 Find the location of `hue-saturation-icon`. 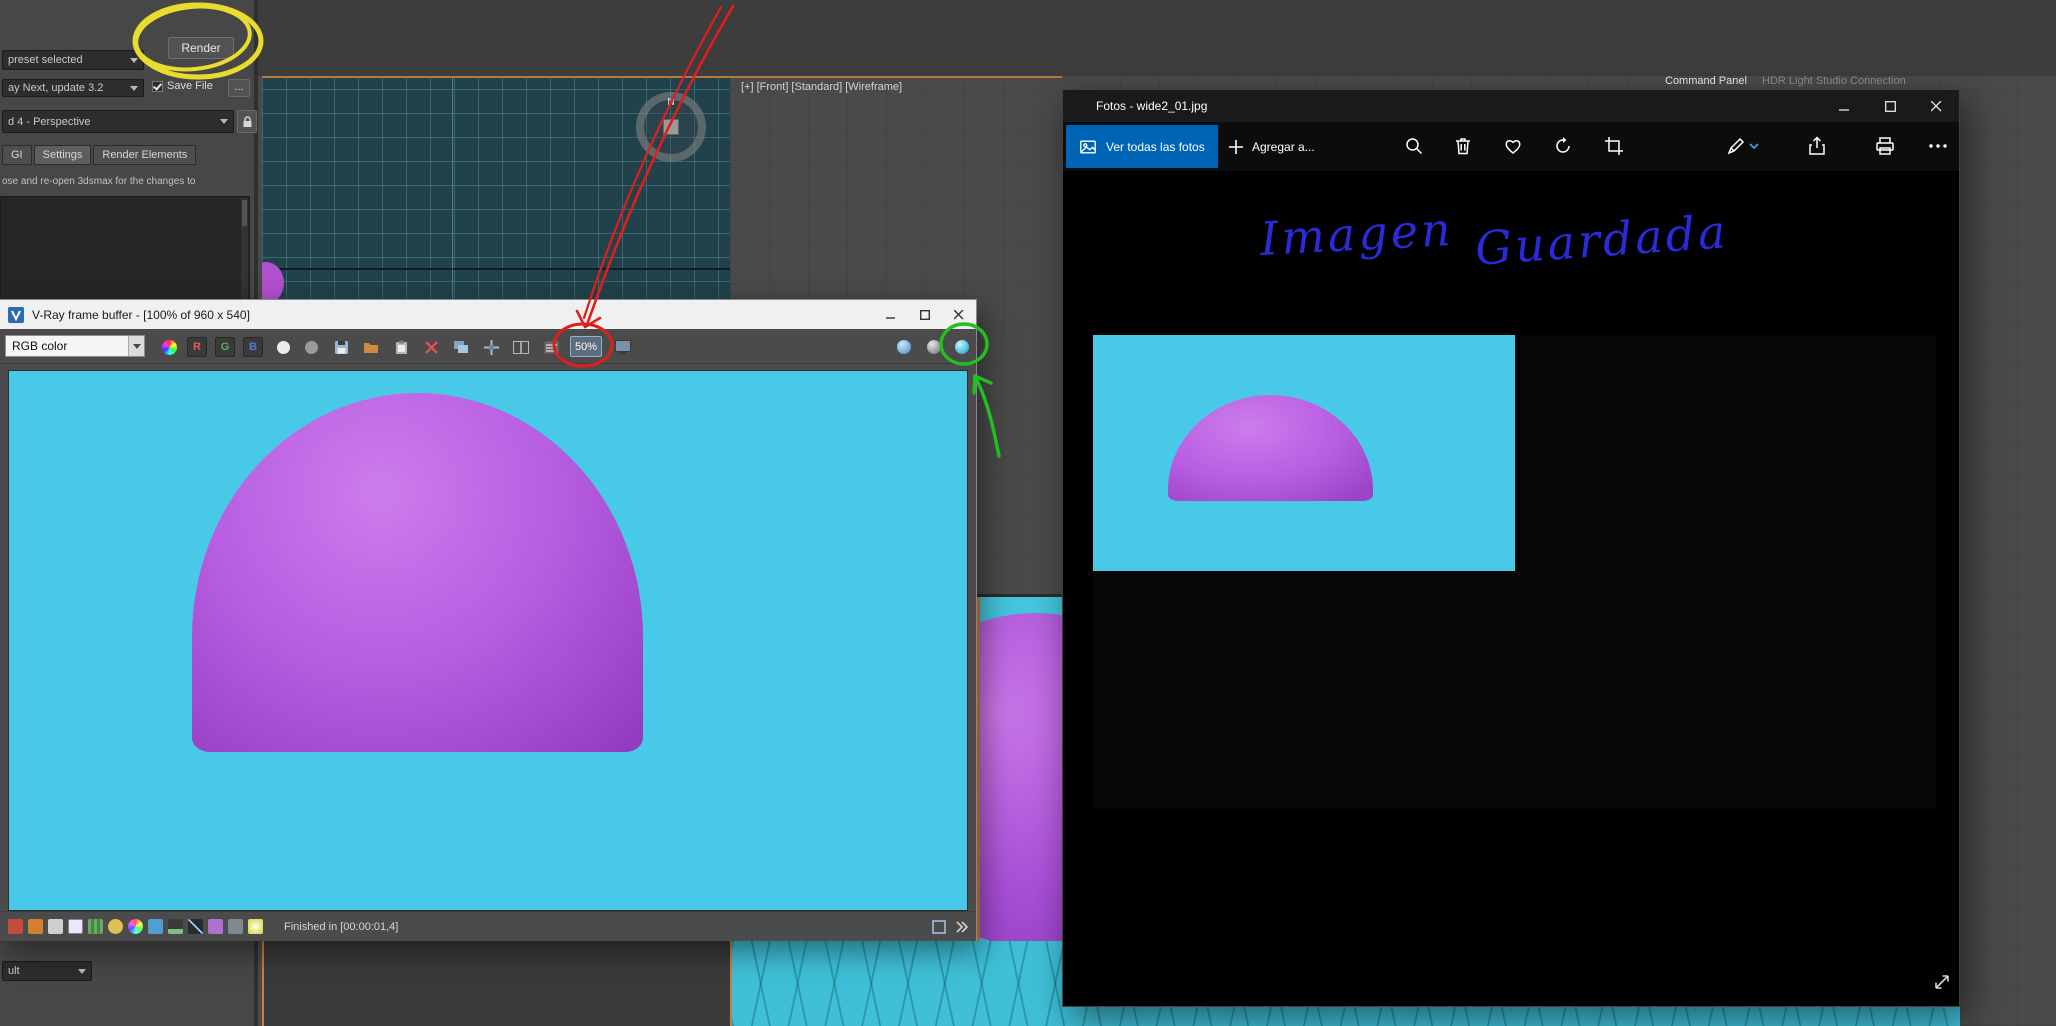

hue-saturation-icon is located at coordinates (135, 926).